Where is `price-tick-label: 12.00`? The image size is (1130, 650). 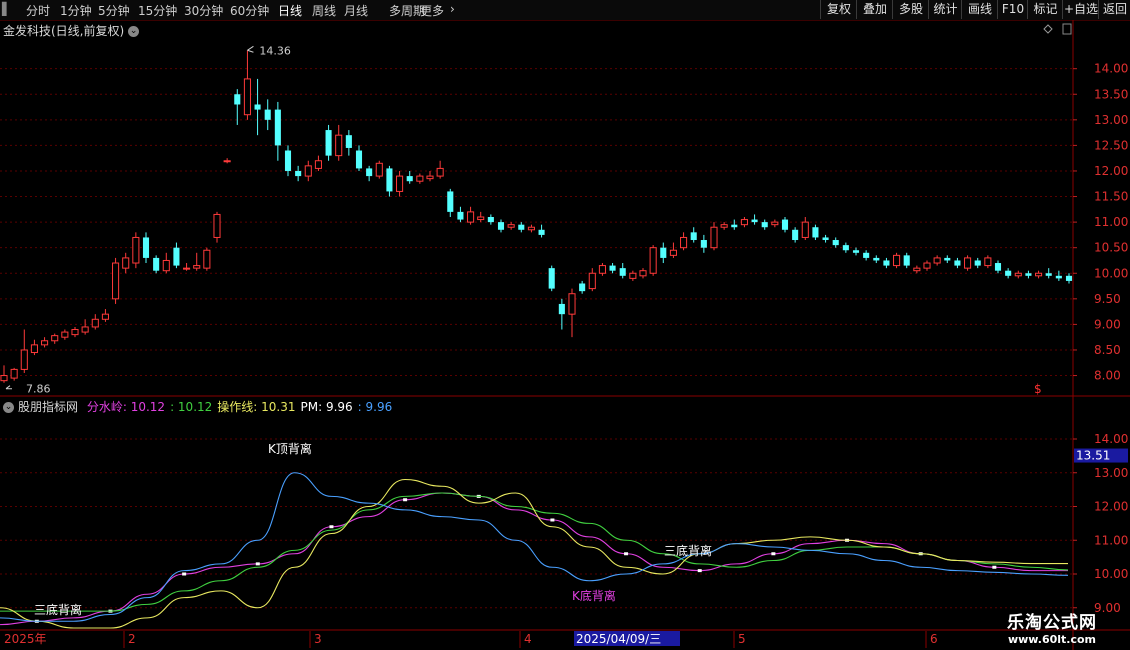
price-tick-label: 12.00 is located at coordinates (1111, 171).